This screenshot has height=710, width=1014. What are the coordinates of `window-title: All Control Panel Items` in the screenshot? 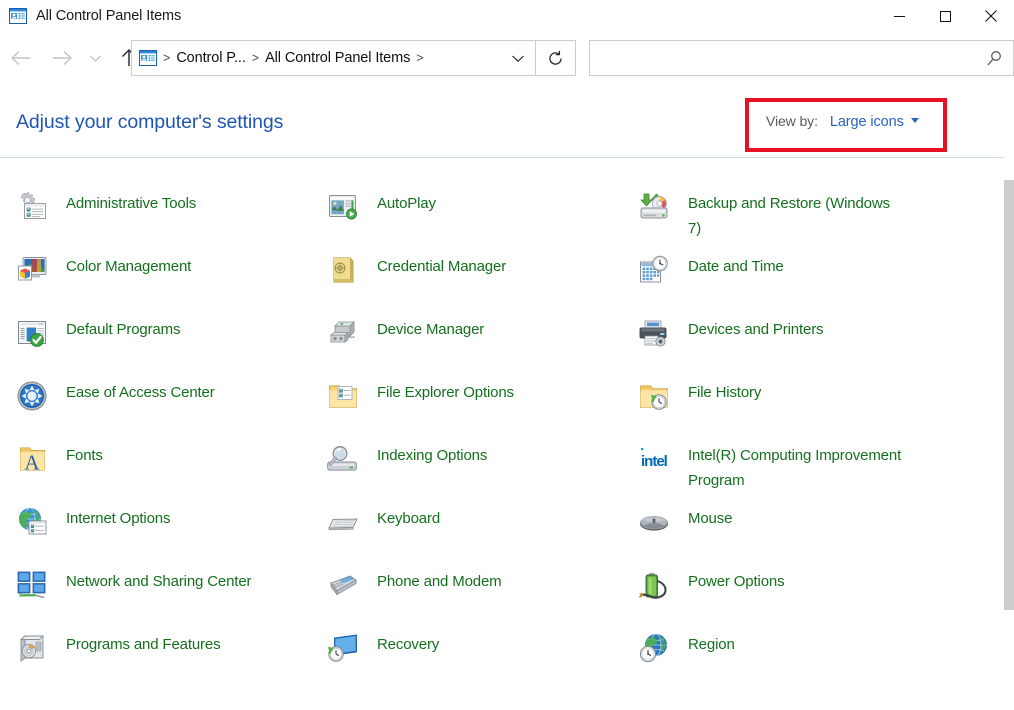 It's located at (109, 16).